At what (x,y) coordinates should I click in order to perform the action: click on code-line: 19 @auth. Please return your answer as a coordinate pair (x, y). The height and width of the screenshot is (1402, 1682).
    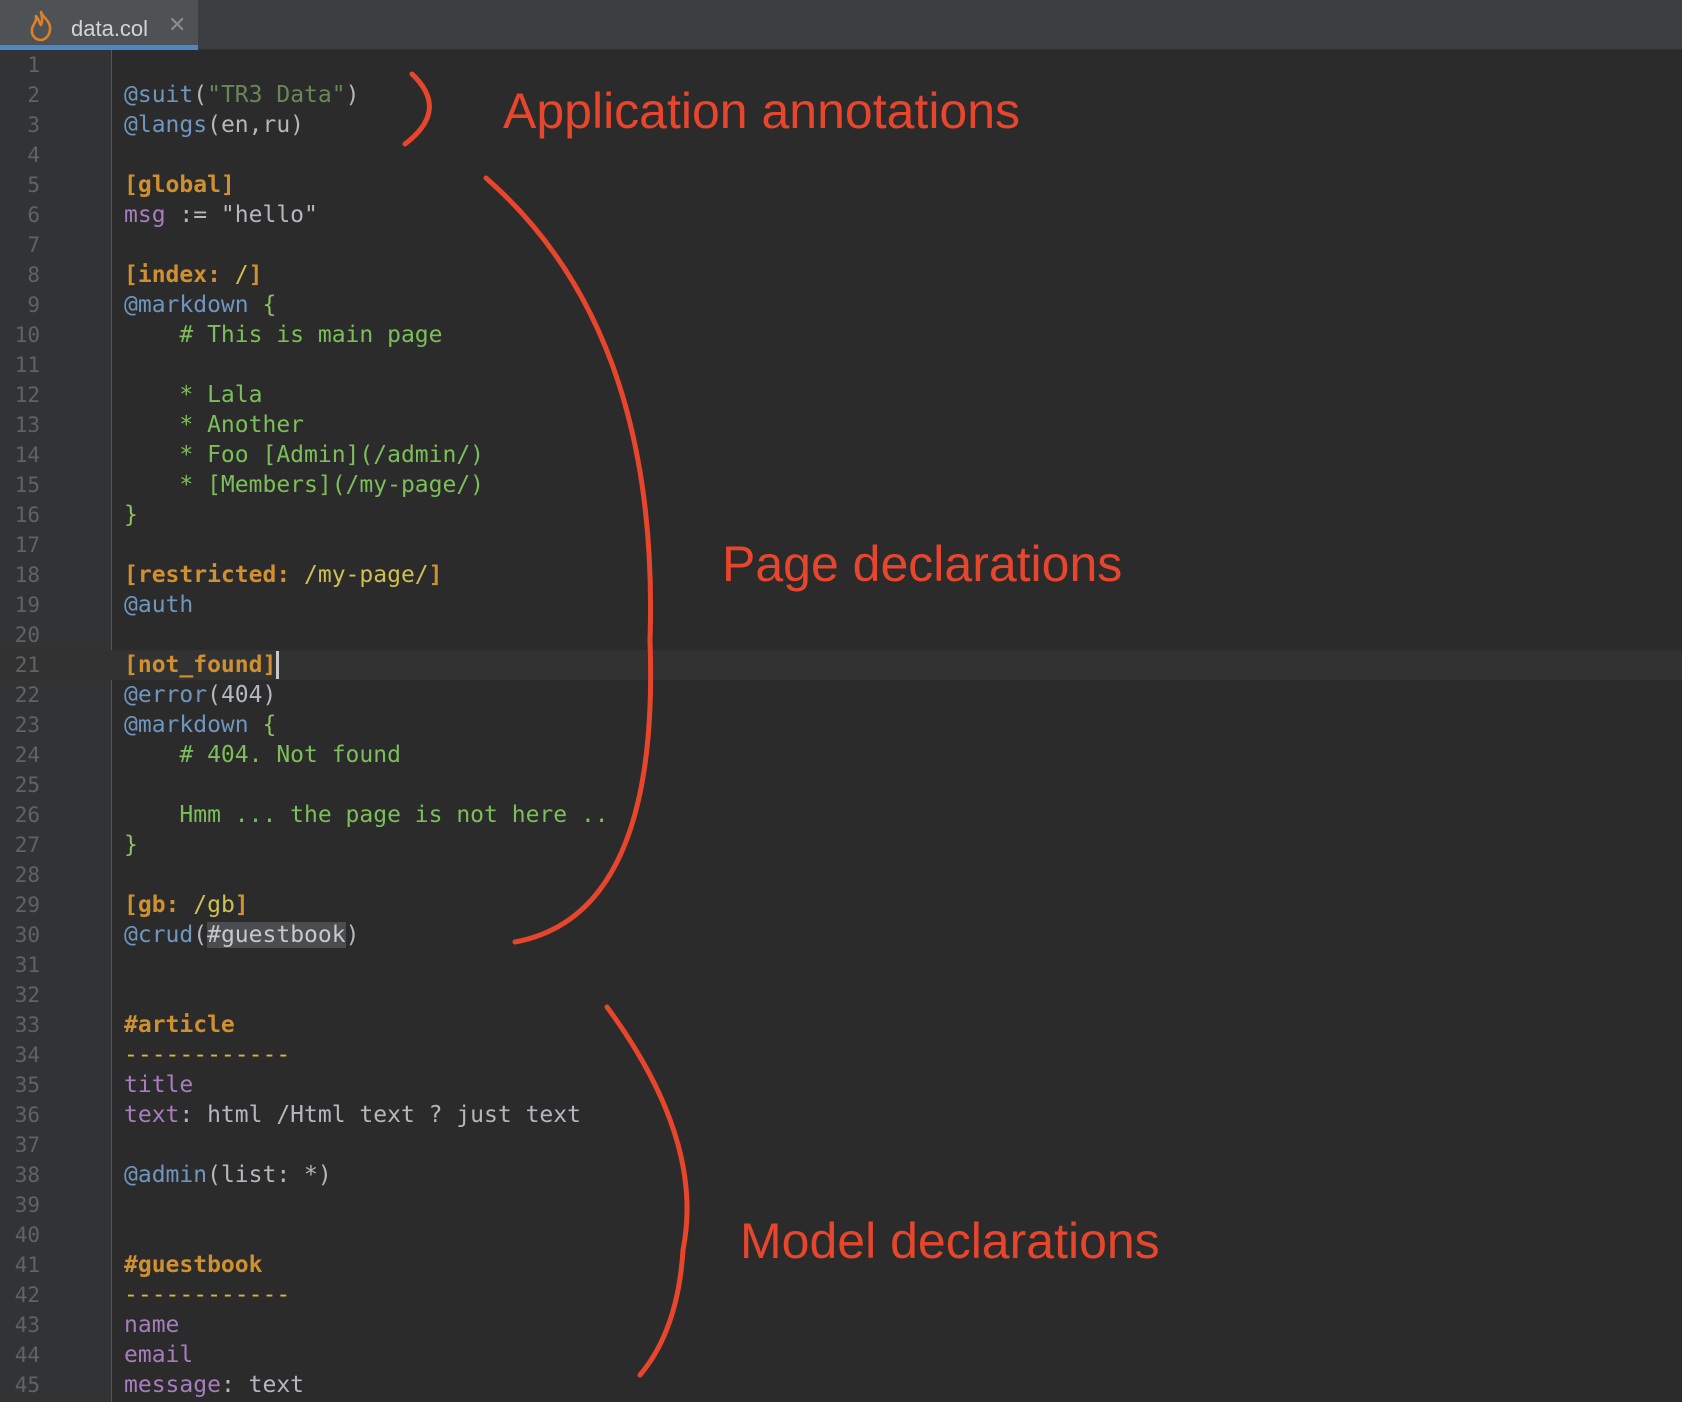
    Looking at the image, I should click on (841, 605).